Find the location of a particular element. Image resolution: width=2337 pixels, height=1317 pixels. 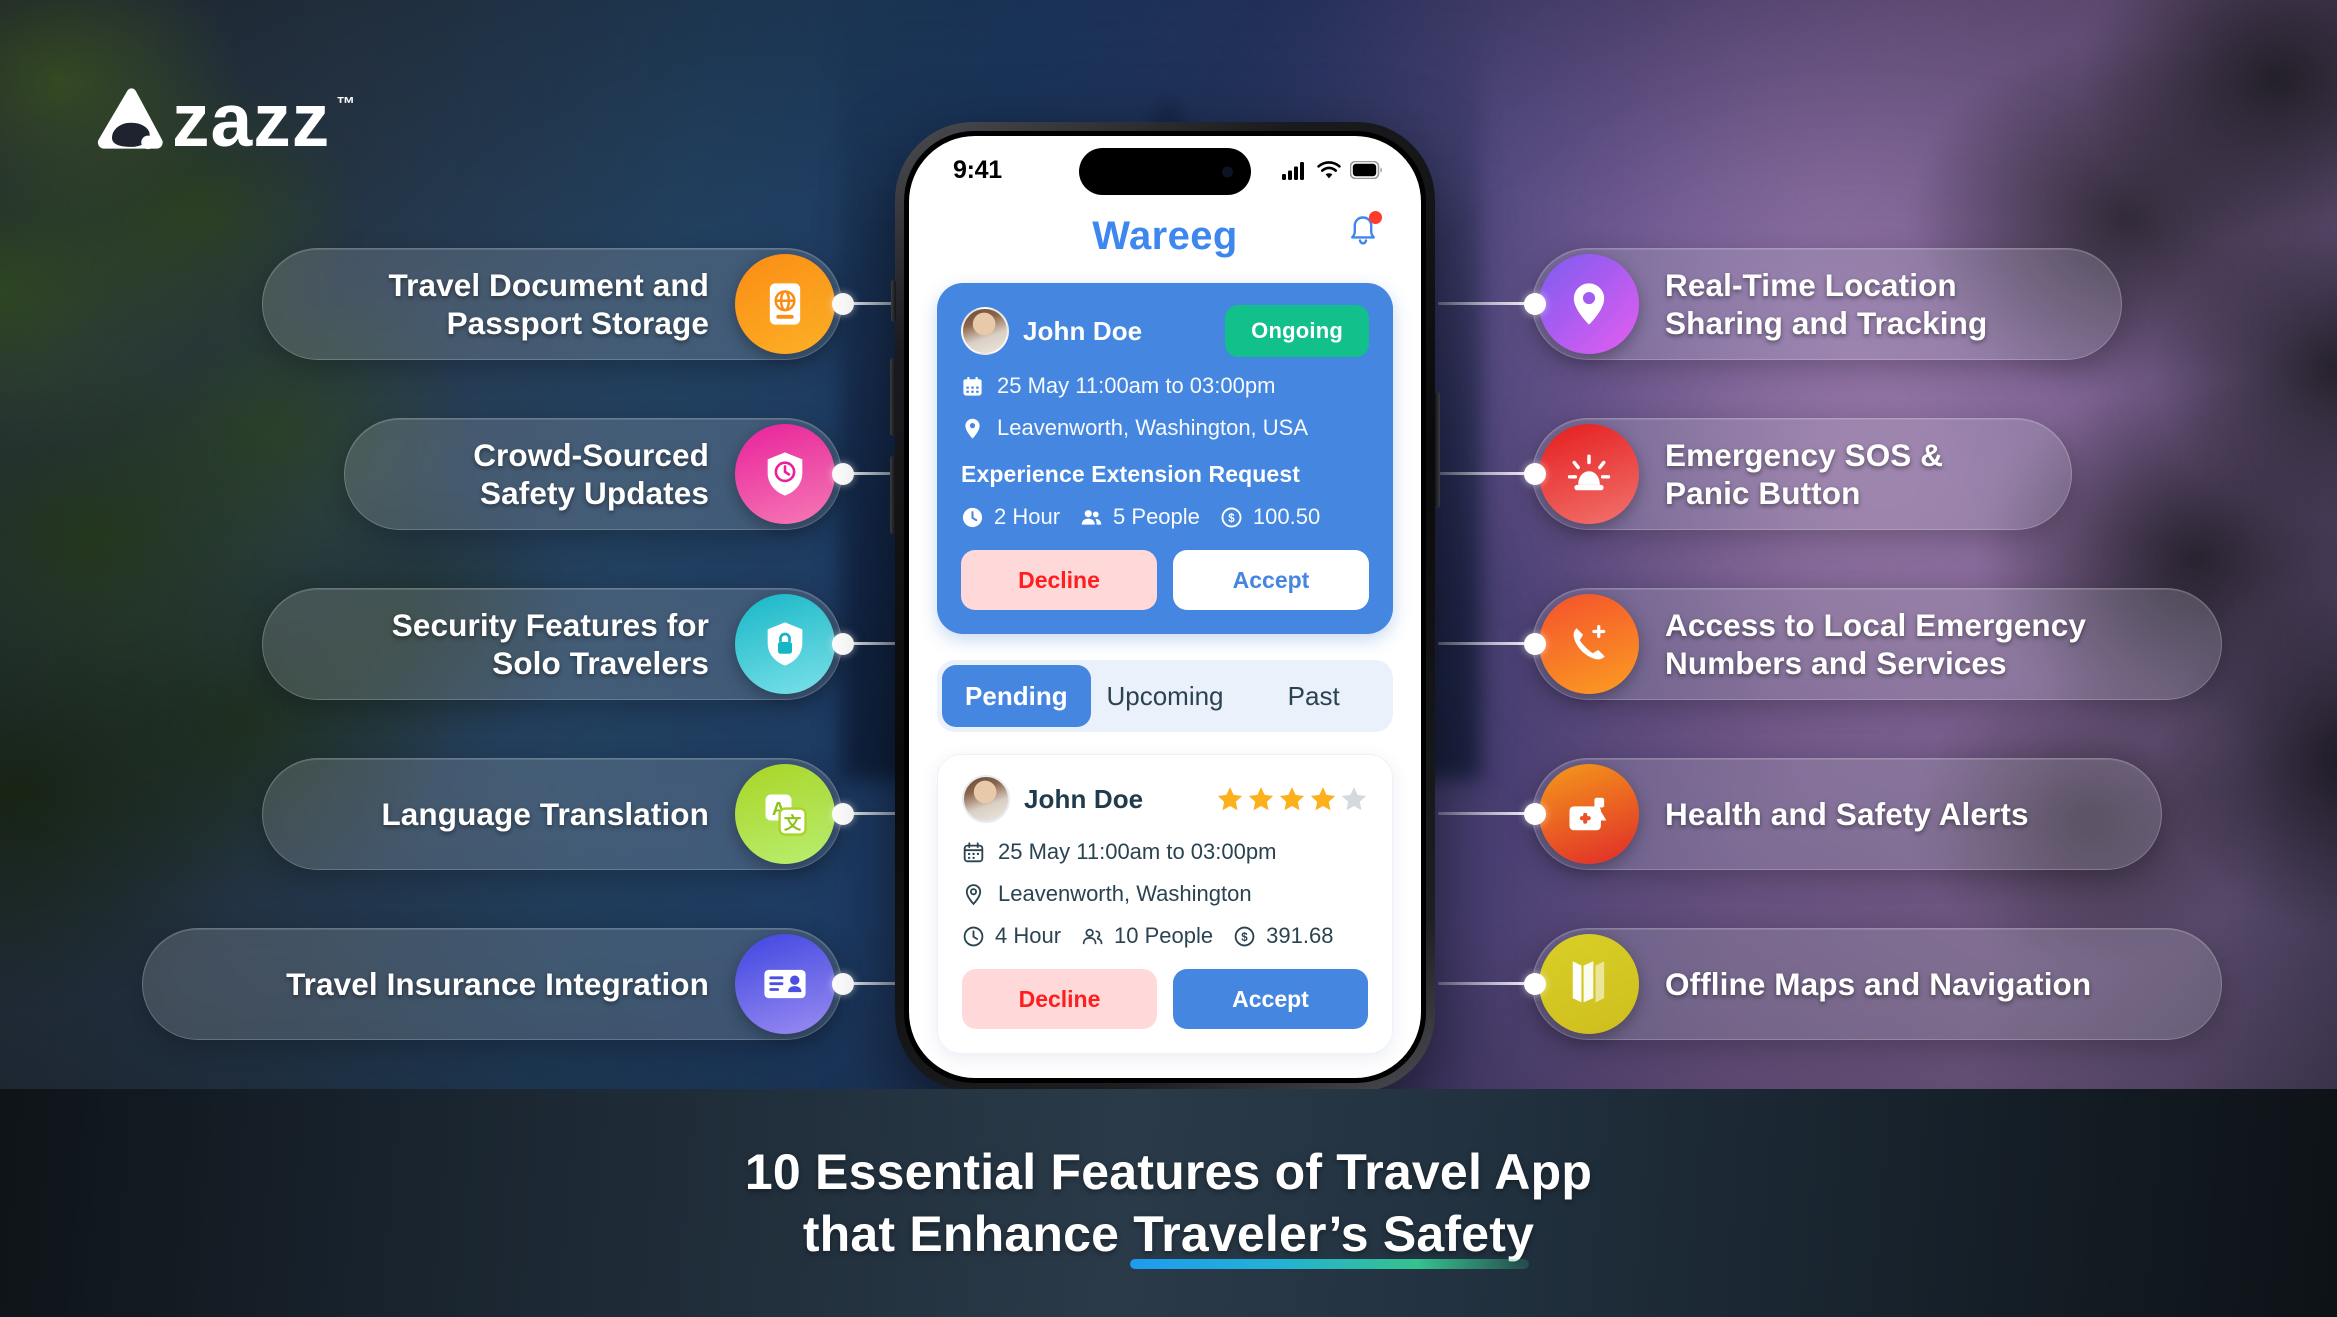

feature-label: Emergency SOS & Panic Button is located at coordinates (1804, 473).